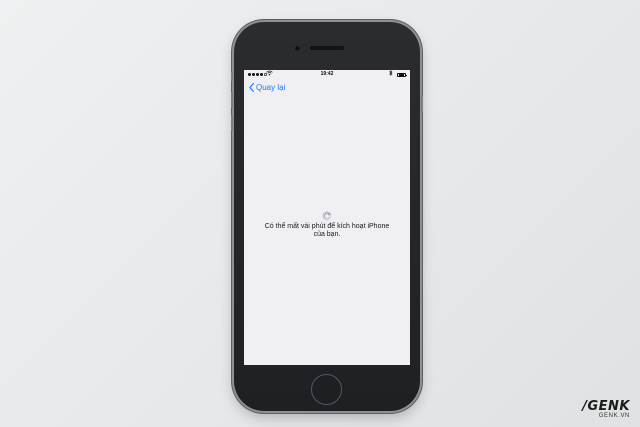  What do you see at coordinates (391, 75) in the screenshot?
I see `bluetooth-icon` at bounding box center [391, 75].